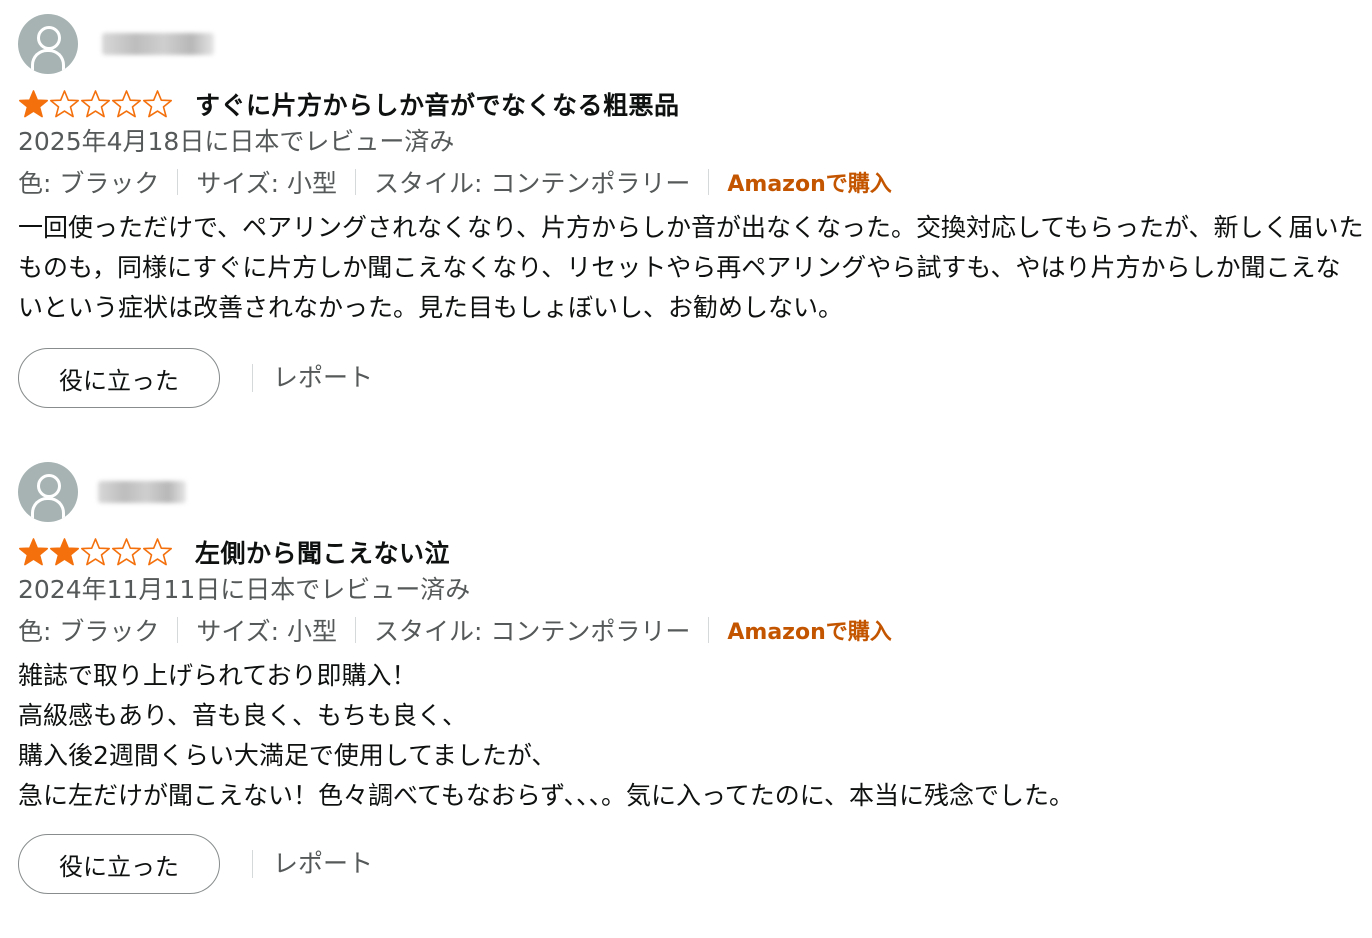 The width and height of the screenshot is (1372, 938). I want to click on review-title: 左側から聞こえない泣, so click(322, 552).